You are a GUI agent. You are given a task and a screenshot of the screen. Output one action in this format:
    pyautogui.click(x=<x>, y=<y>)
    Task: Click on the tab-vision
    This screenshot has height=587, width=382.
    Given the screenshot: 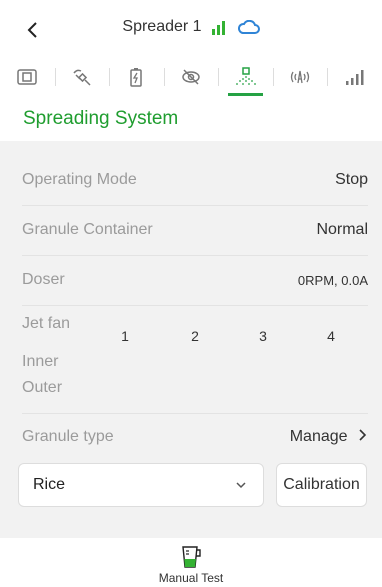 What is the action you would take?
    pyautogui.click(x=191, y=77)
    